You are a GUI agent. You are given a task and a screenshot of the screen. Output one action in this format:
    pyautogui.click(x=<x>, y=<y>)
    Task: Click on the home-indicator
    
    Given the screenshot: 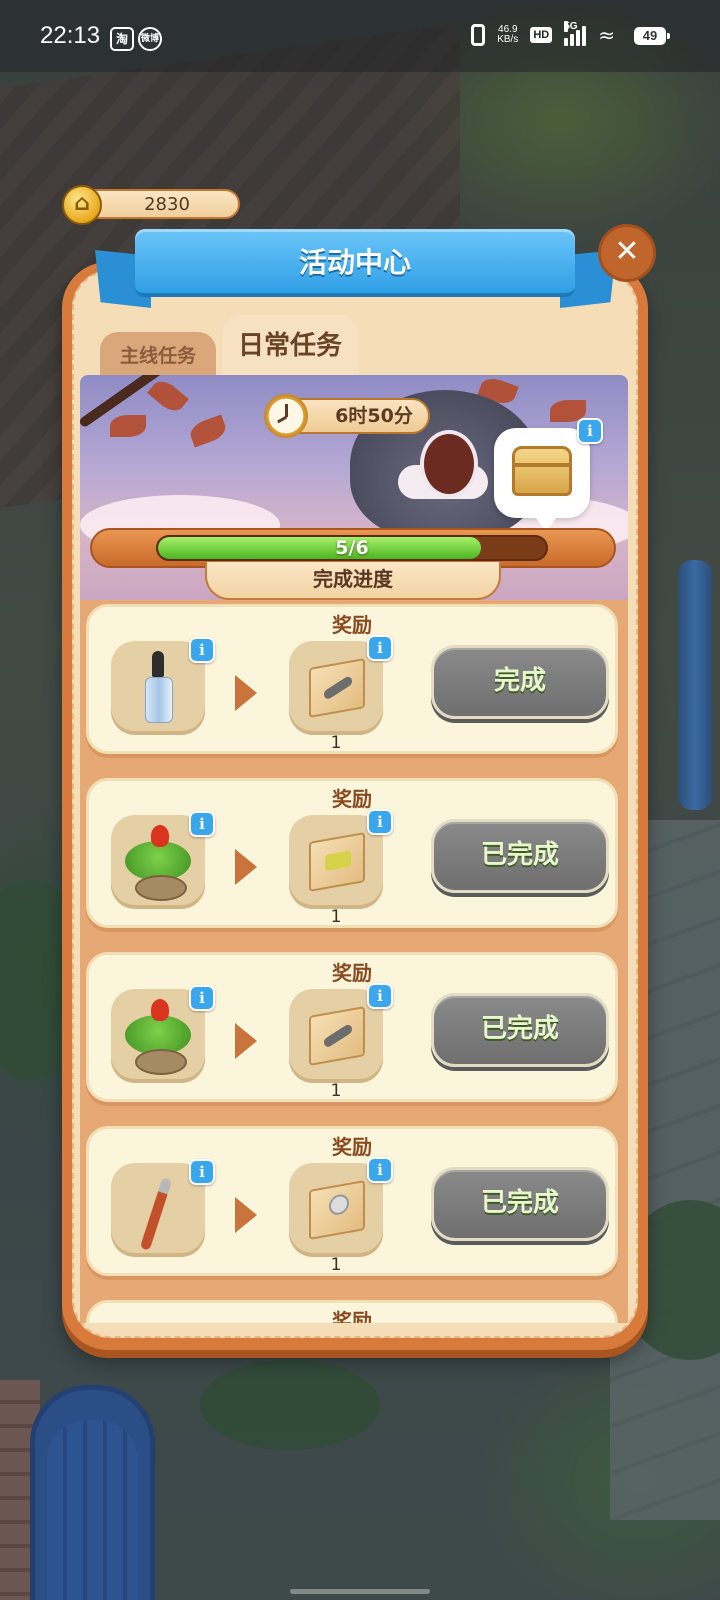 What is the action you would take?
    pyautogui.click(x=360, y=1591)
    